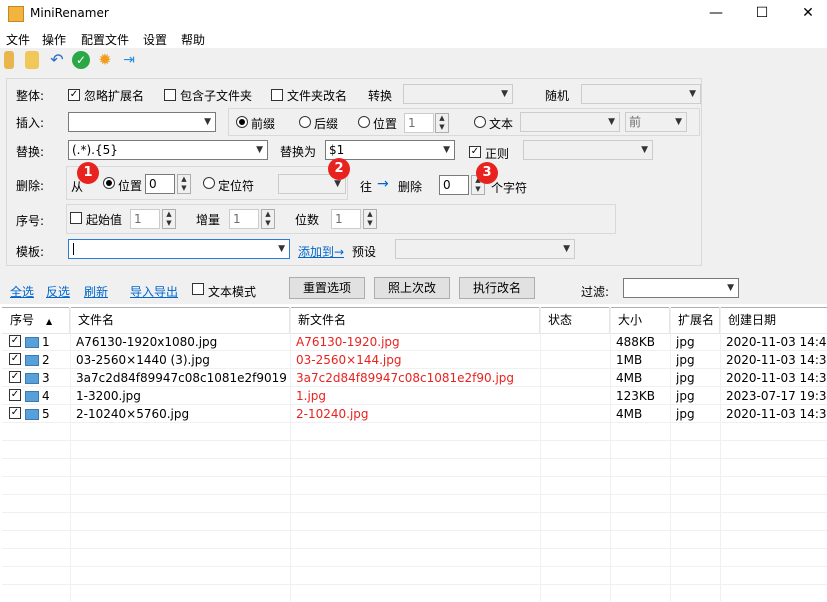 This screenshot has width=827, height=602. What do you see at coordinates (76, 218) in the screenshot?
I see `start-value-checkbox` at bounding box center [76, 218].